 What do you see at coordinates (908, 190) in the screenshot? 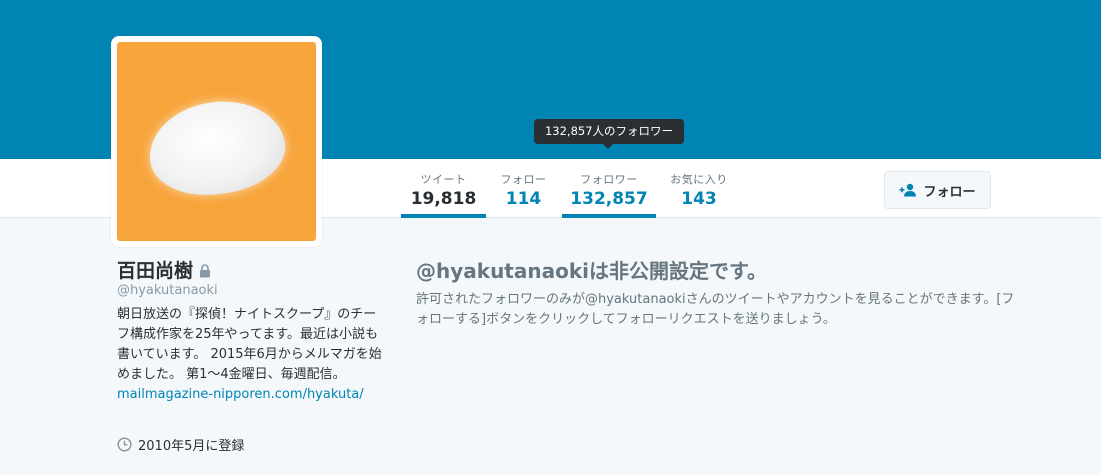
I see `add-user-icon` at bounding box center [908, 190].